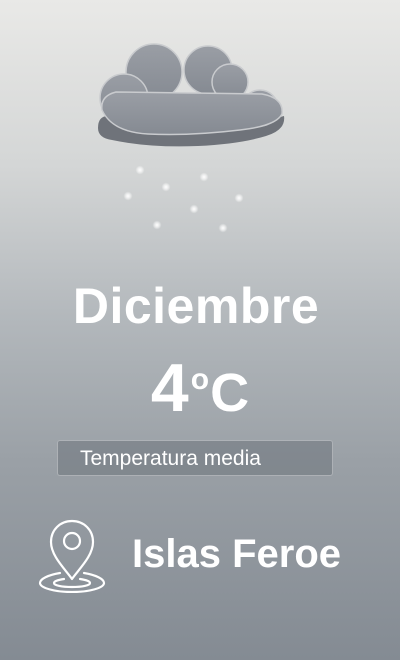 The image size is (400, 660). I want to click on caption-text: Temperatura media, so click(170, 458).